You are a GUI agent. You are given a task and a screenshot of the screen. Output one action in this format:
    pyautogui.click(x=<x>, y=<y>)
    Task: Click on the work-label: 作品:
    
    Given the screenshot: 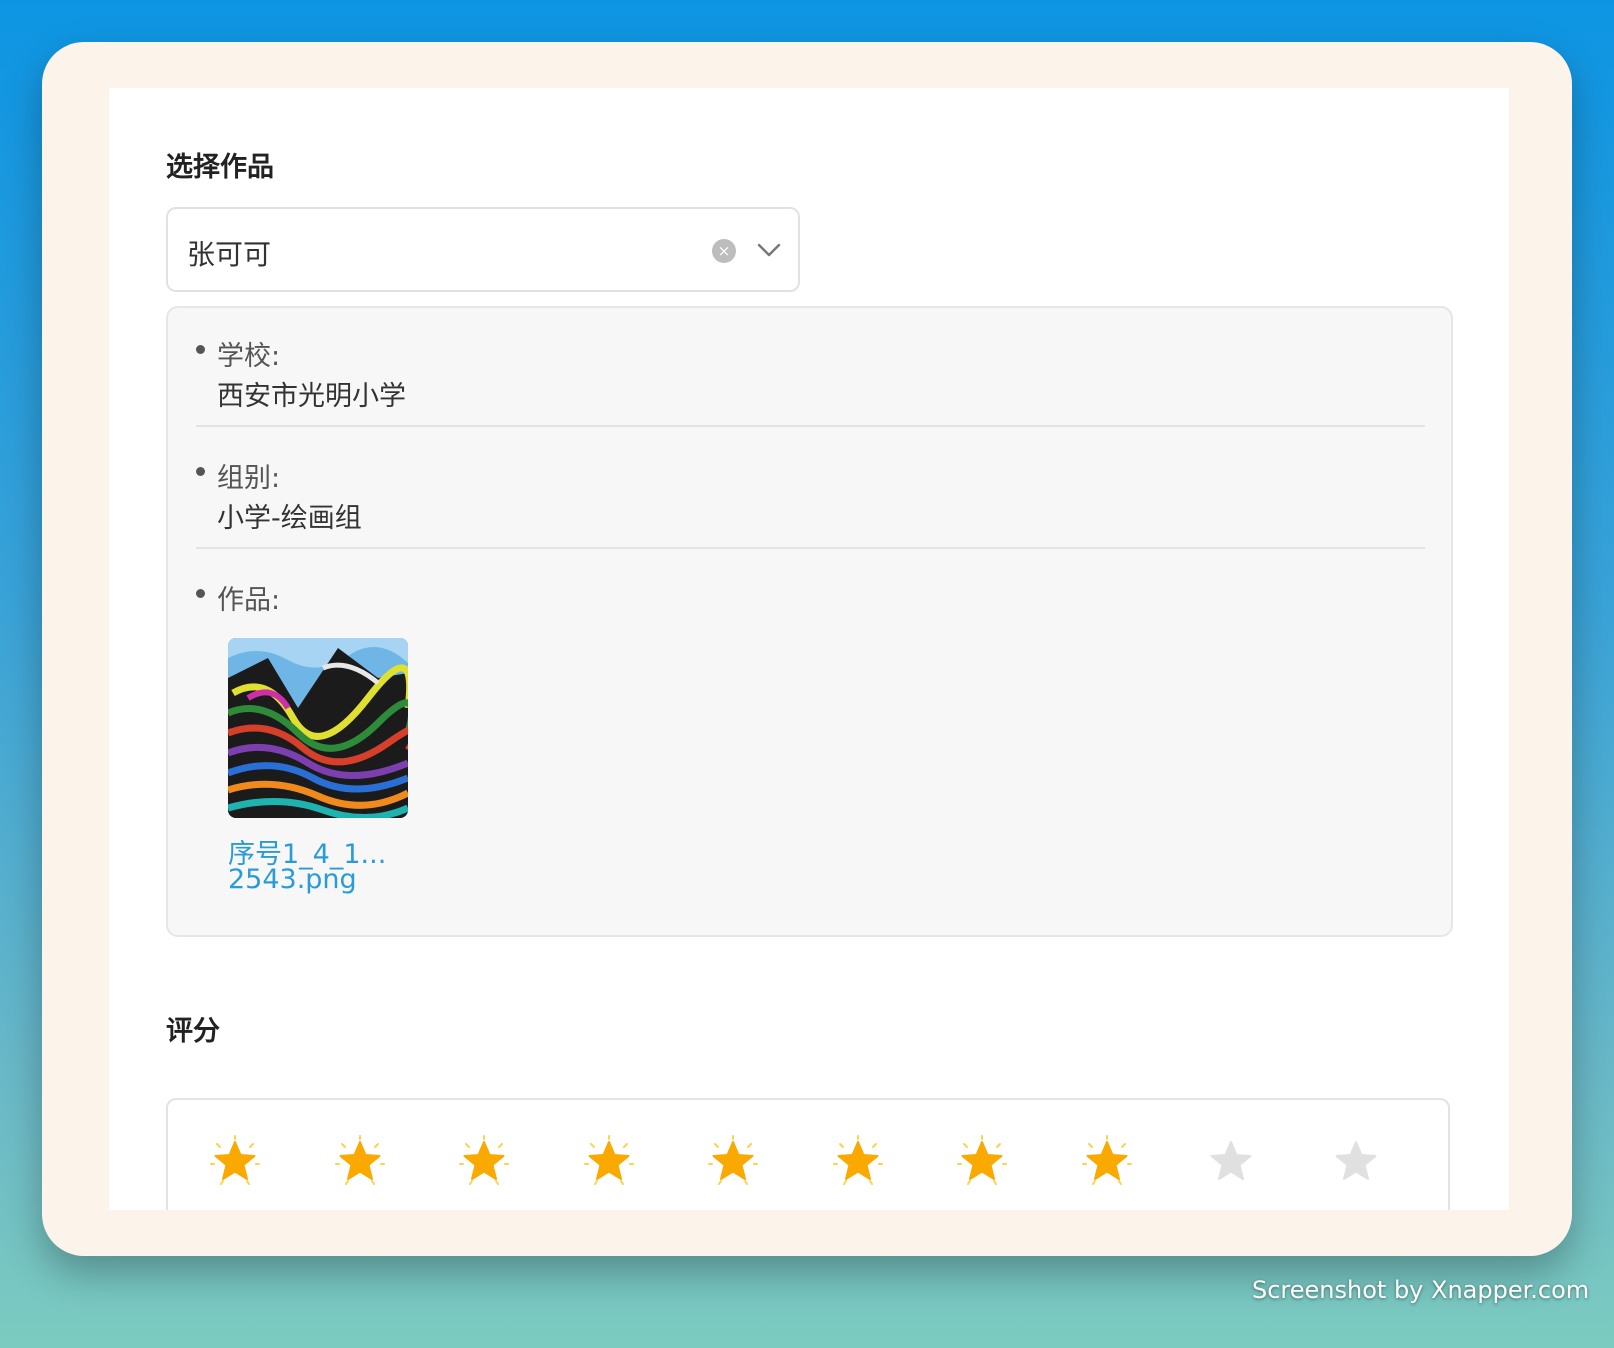 What is the action you would take?
    pyautogui.click(x=249, y=600)
    